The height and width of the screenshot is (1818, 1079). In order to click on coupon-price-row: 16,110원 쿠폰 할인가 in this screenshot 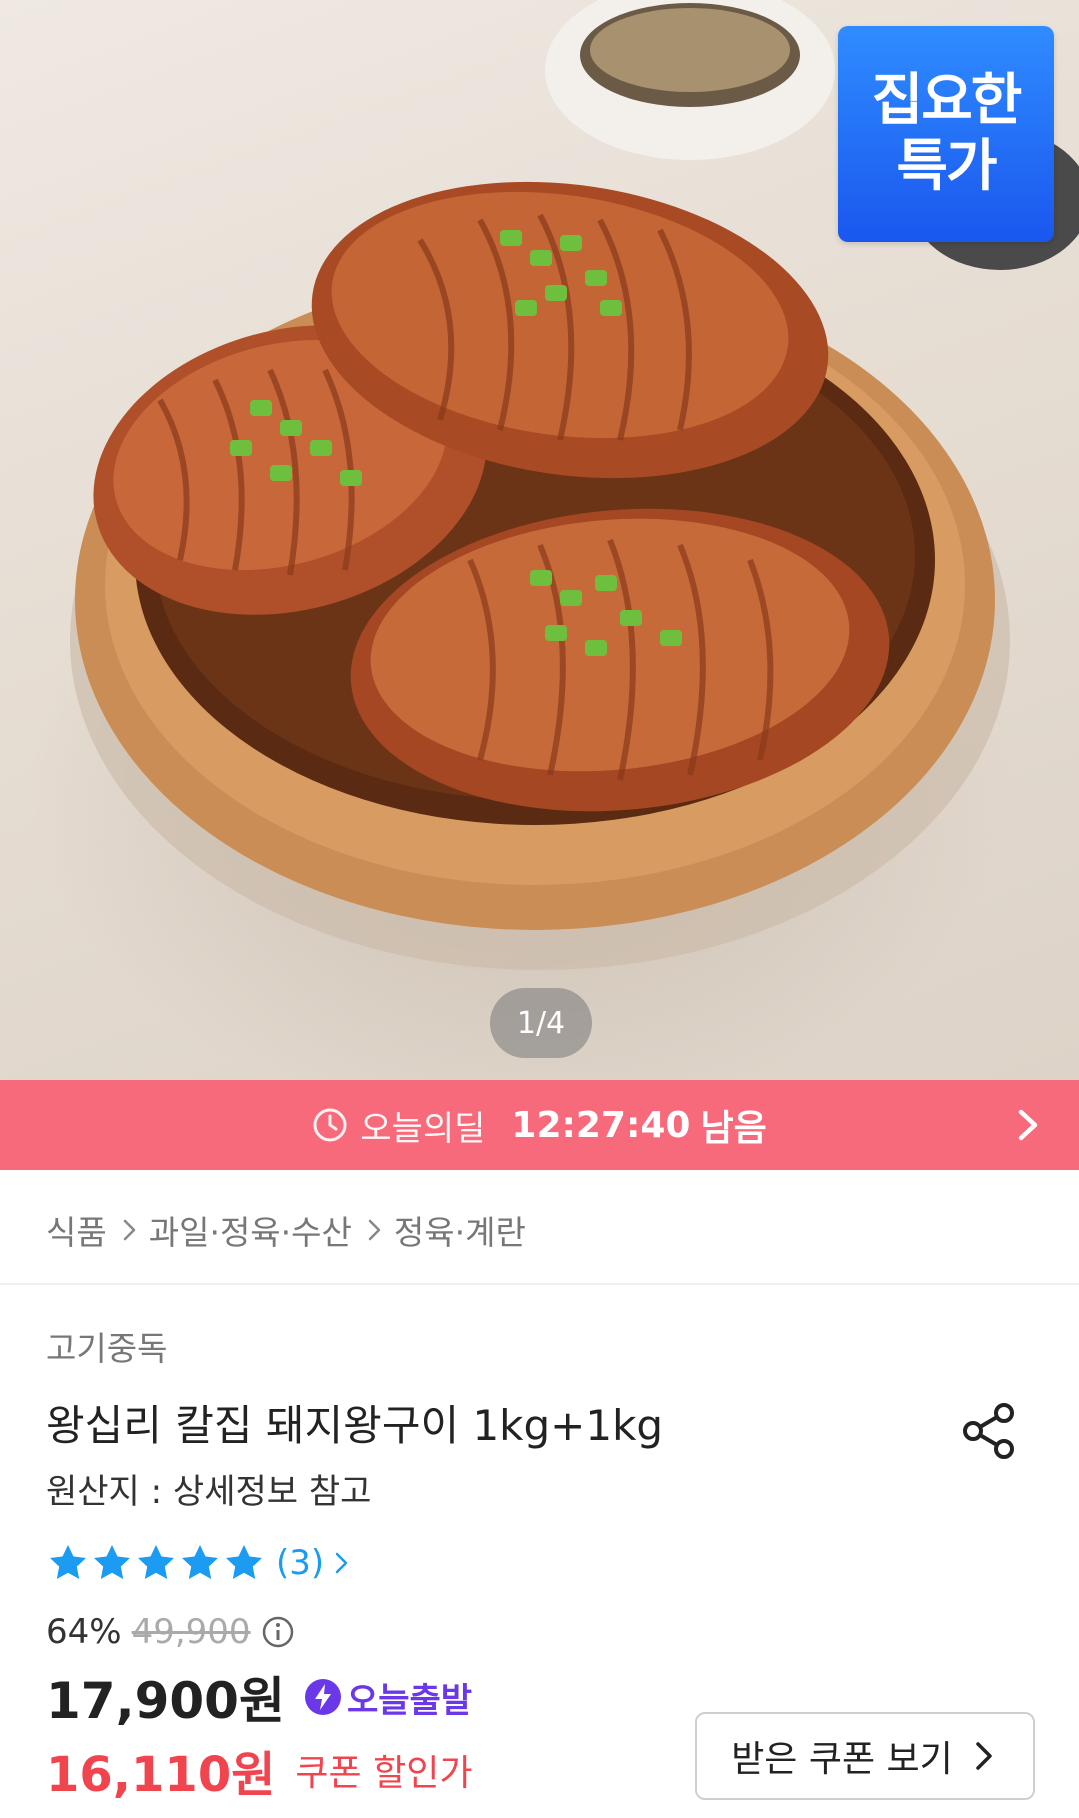, I will do `click(259, 1770)`.